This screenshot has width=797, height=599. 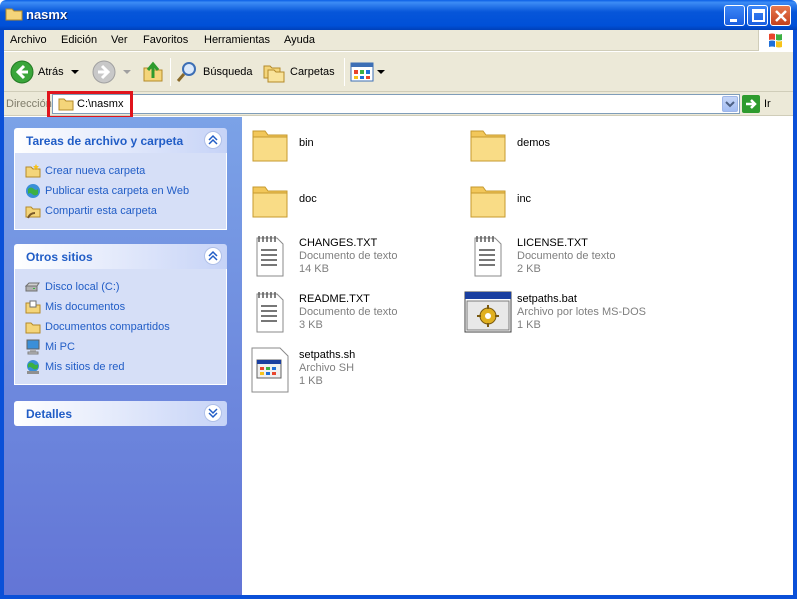 I want to click on file-size: 1 KB, so click(x=311, y=381).